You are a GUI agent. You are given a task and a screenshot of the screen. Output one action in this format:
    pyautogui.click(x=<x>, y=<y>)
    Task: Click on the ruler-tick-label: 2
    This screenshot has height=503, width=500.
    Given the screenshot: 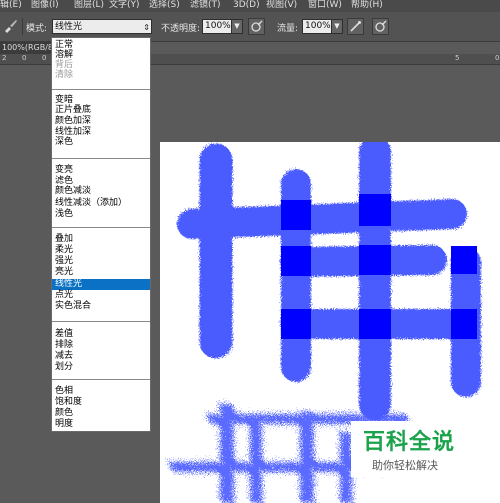 What is the action you would take?
    pyautogui.click(x=4, y=58)
    